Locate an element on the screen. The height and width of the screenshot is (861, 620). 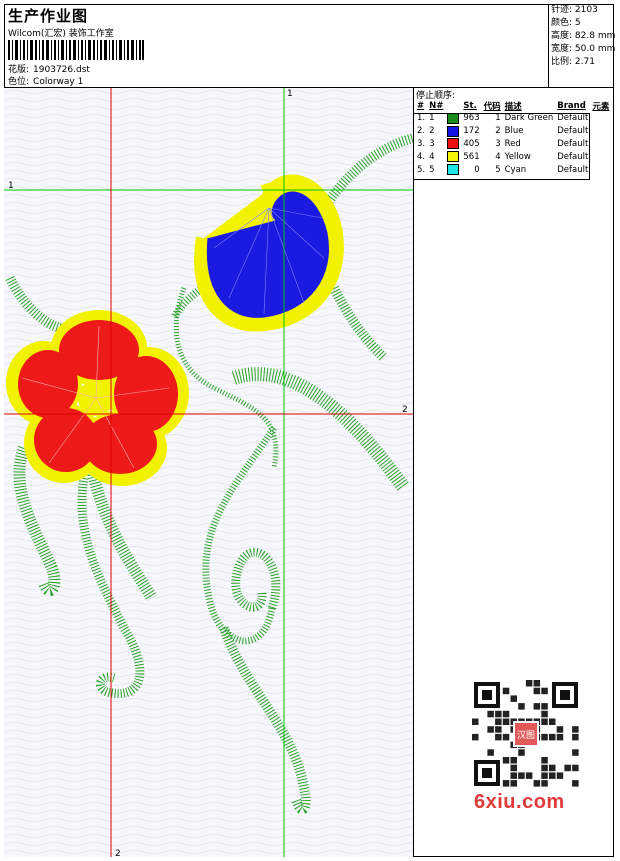
cell-code: 5 is located at coordinates (498, 169).